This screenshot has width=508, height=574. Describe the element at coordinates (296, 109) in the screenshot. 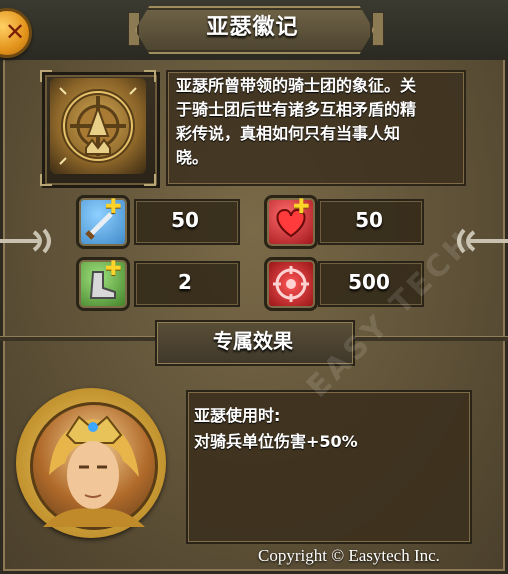

I see `description-line: 于骑士团后世有诸多互相矛盾的精` at that location.